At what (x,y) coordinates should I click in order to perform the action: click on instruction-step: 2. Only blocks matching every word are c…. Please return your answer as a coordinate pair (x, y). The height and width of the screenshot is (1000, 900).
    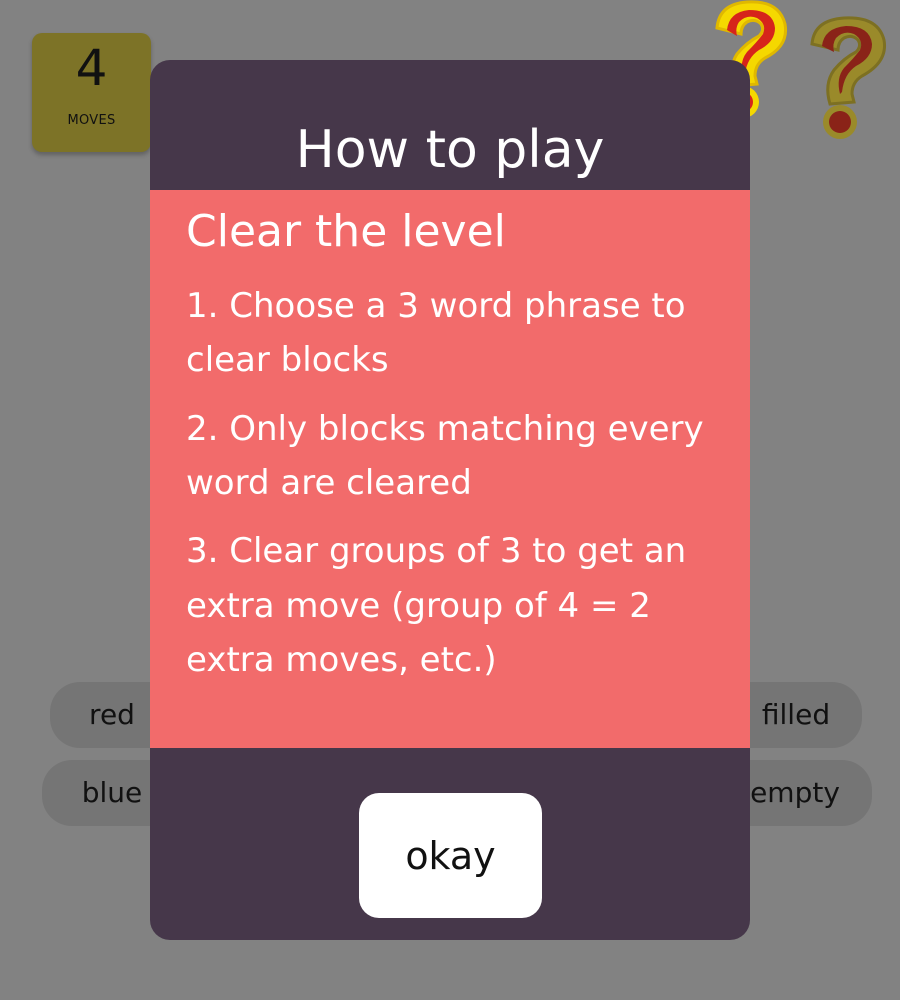
    Looking at the image, I should click on (445, 455).